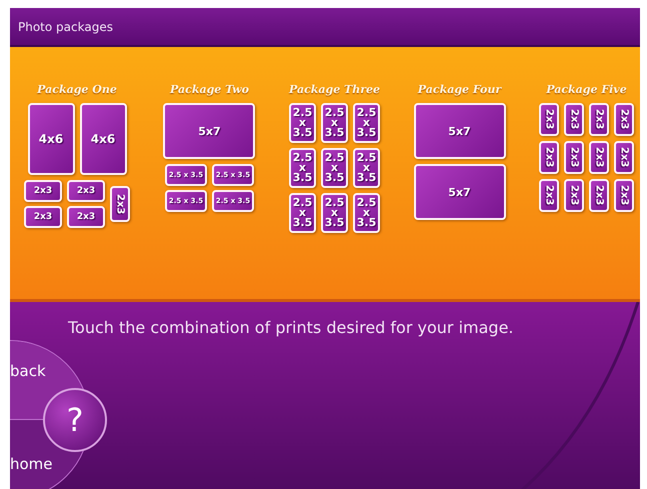 Image resolution: width=647 pixels, height=489 pixels. Describe the element at coordinates (460, 89) in the screenshot. I see `package-title: Package Four` at that location.